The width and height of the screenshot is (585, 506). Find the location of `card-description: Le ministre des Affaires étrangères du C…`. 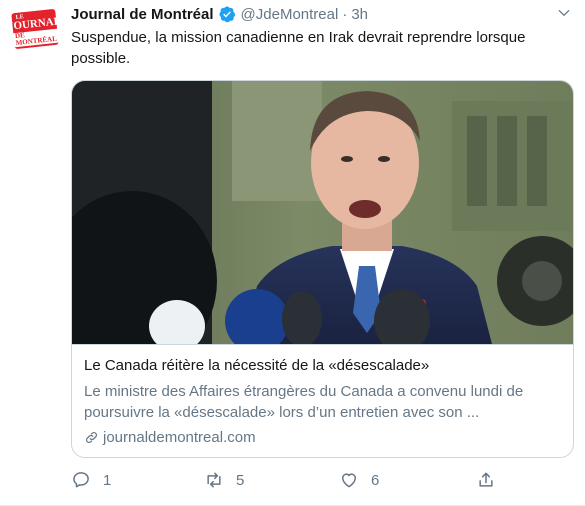

card-description: Le ministre des Affaires étrangères du C… is located at coordinates (304, 402).